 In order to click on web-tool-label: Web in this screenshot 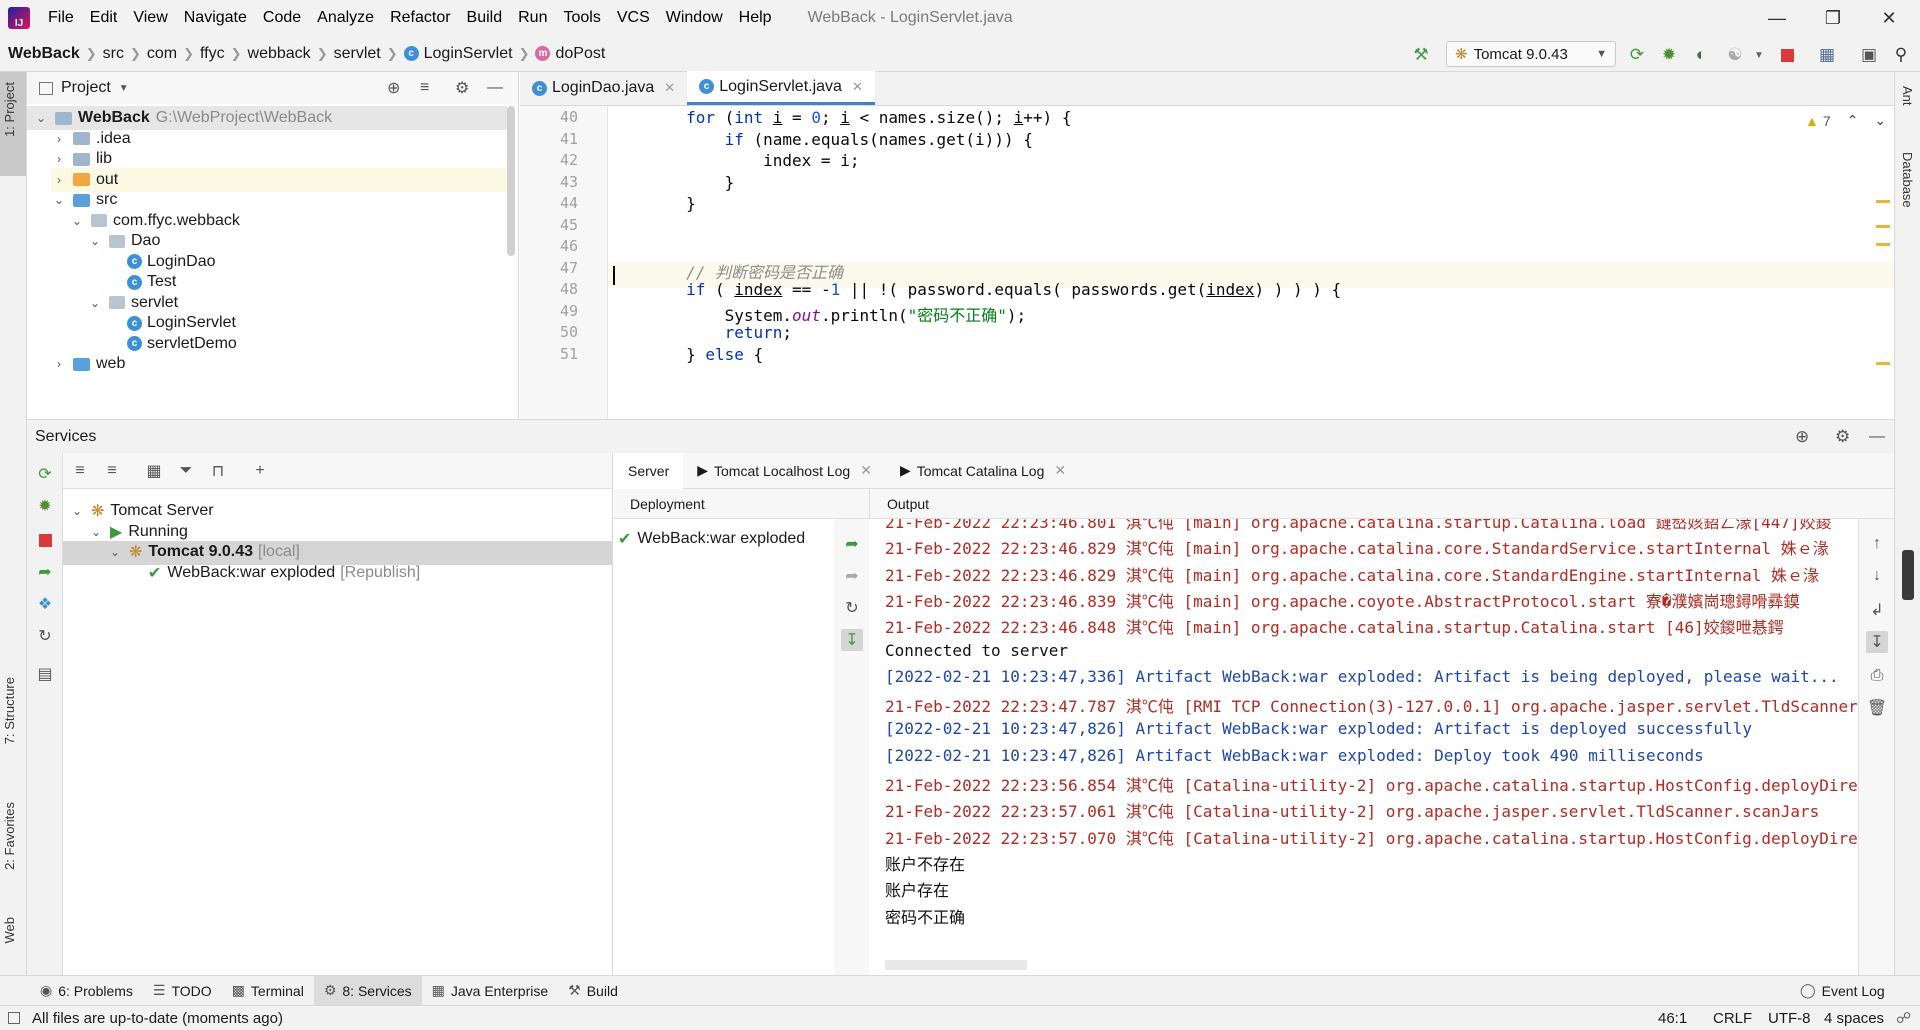, I will do `click(9, 930)`.